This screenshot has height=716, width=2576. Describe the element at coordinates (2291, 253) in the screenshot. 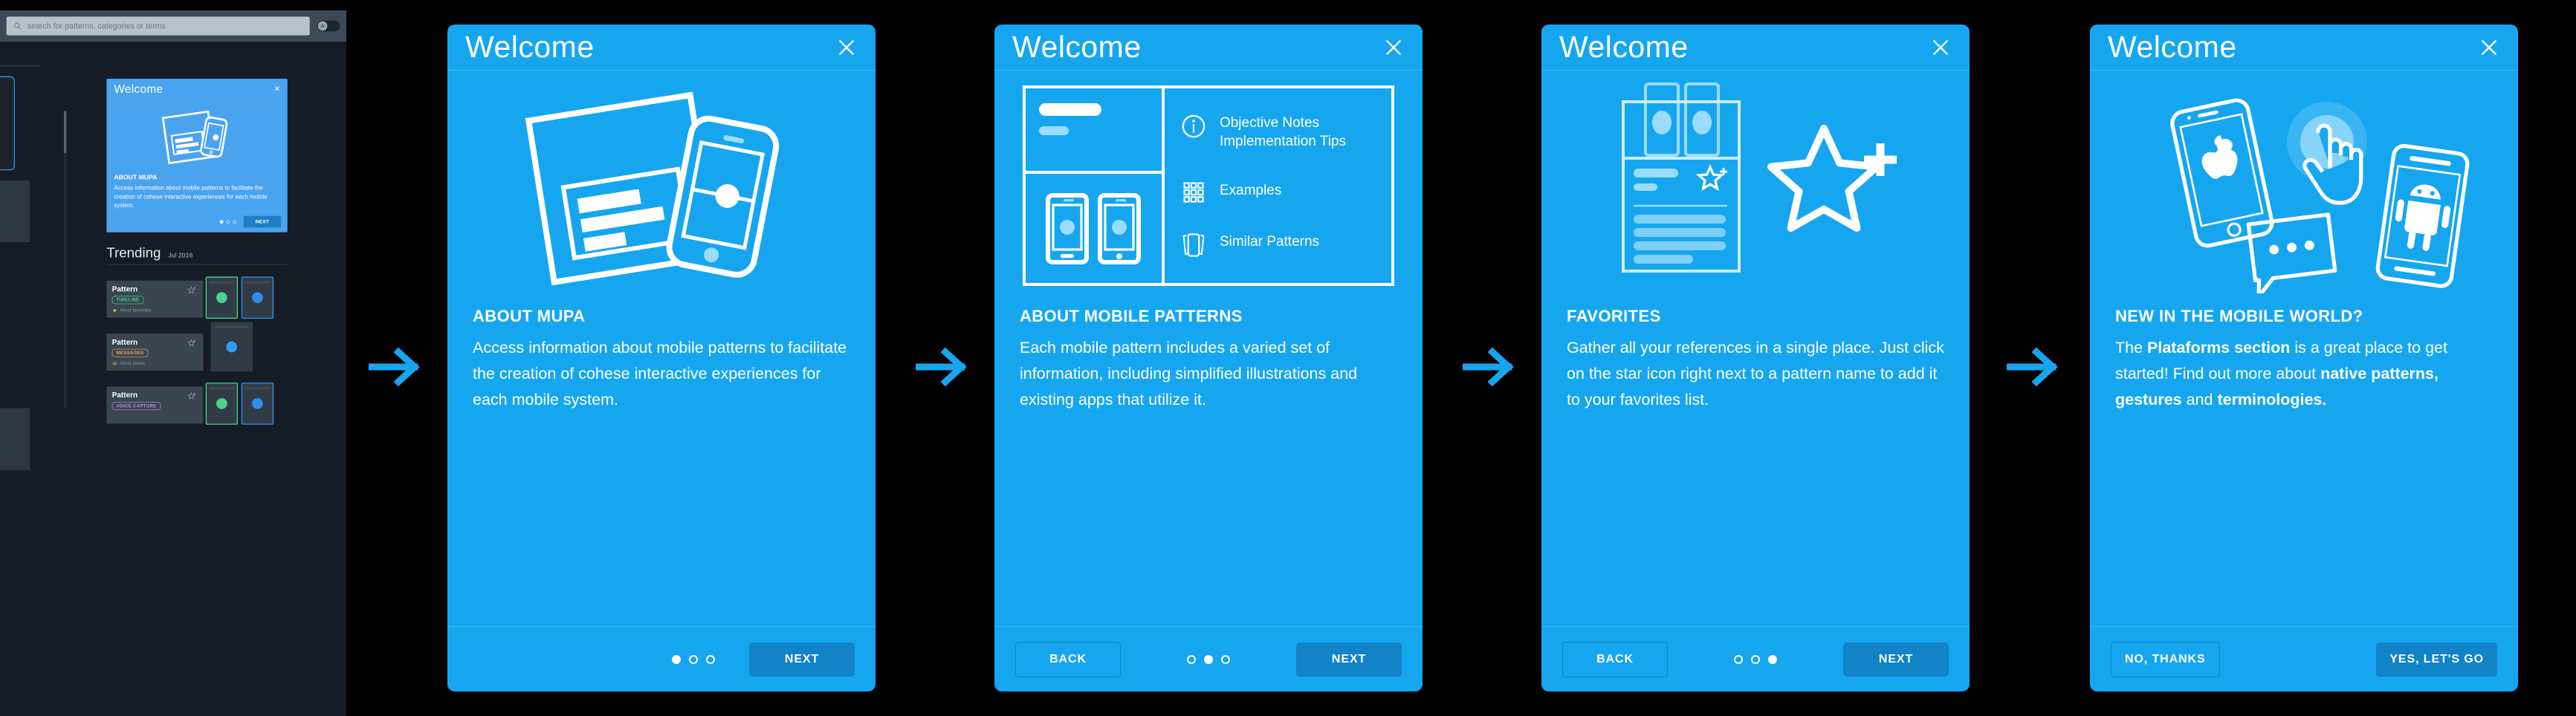

I see `chat-bubble-icon` at that location.